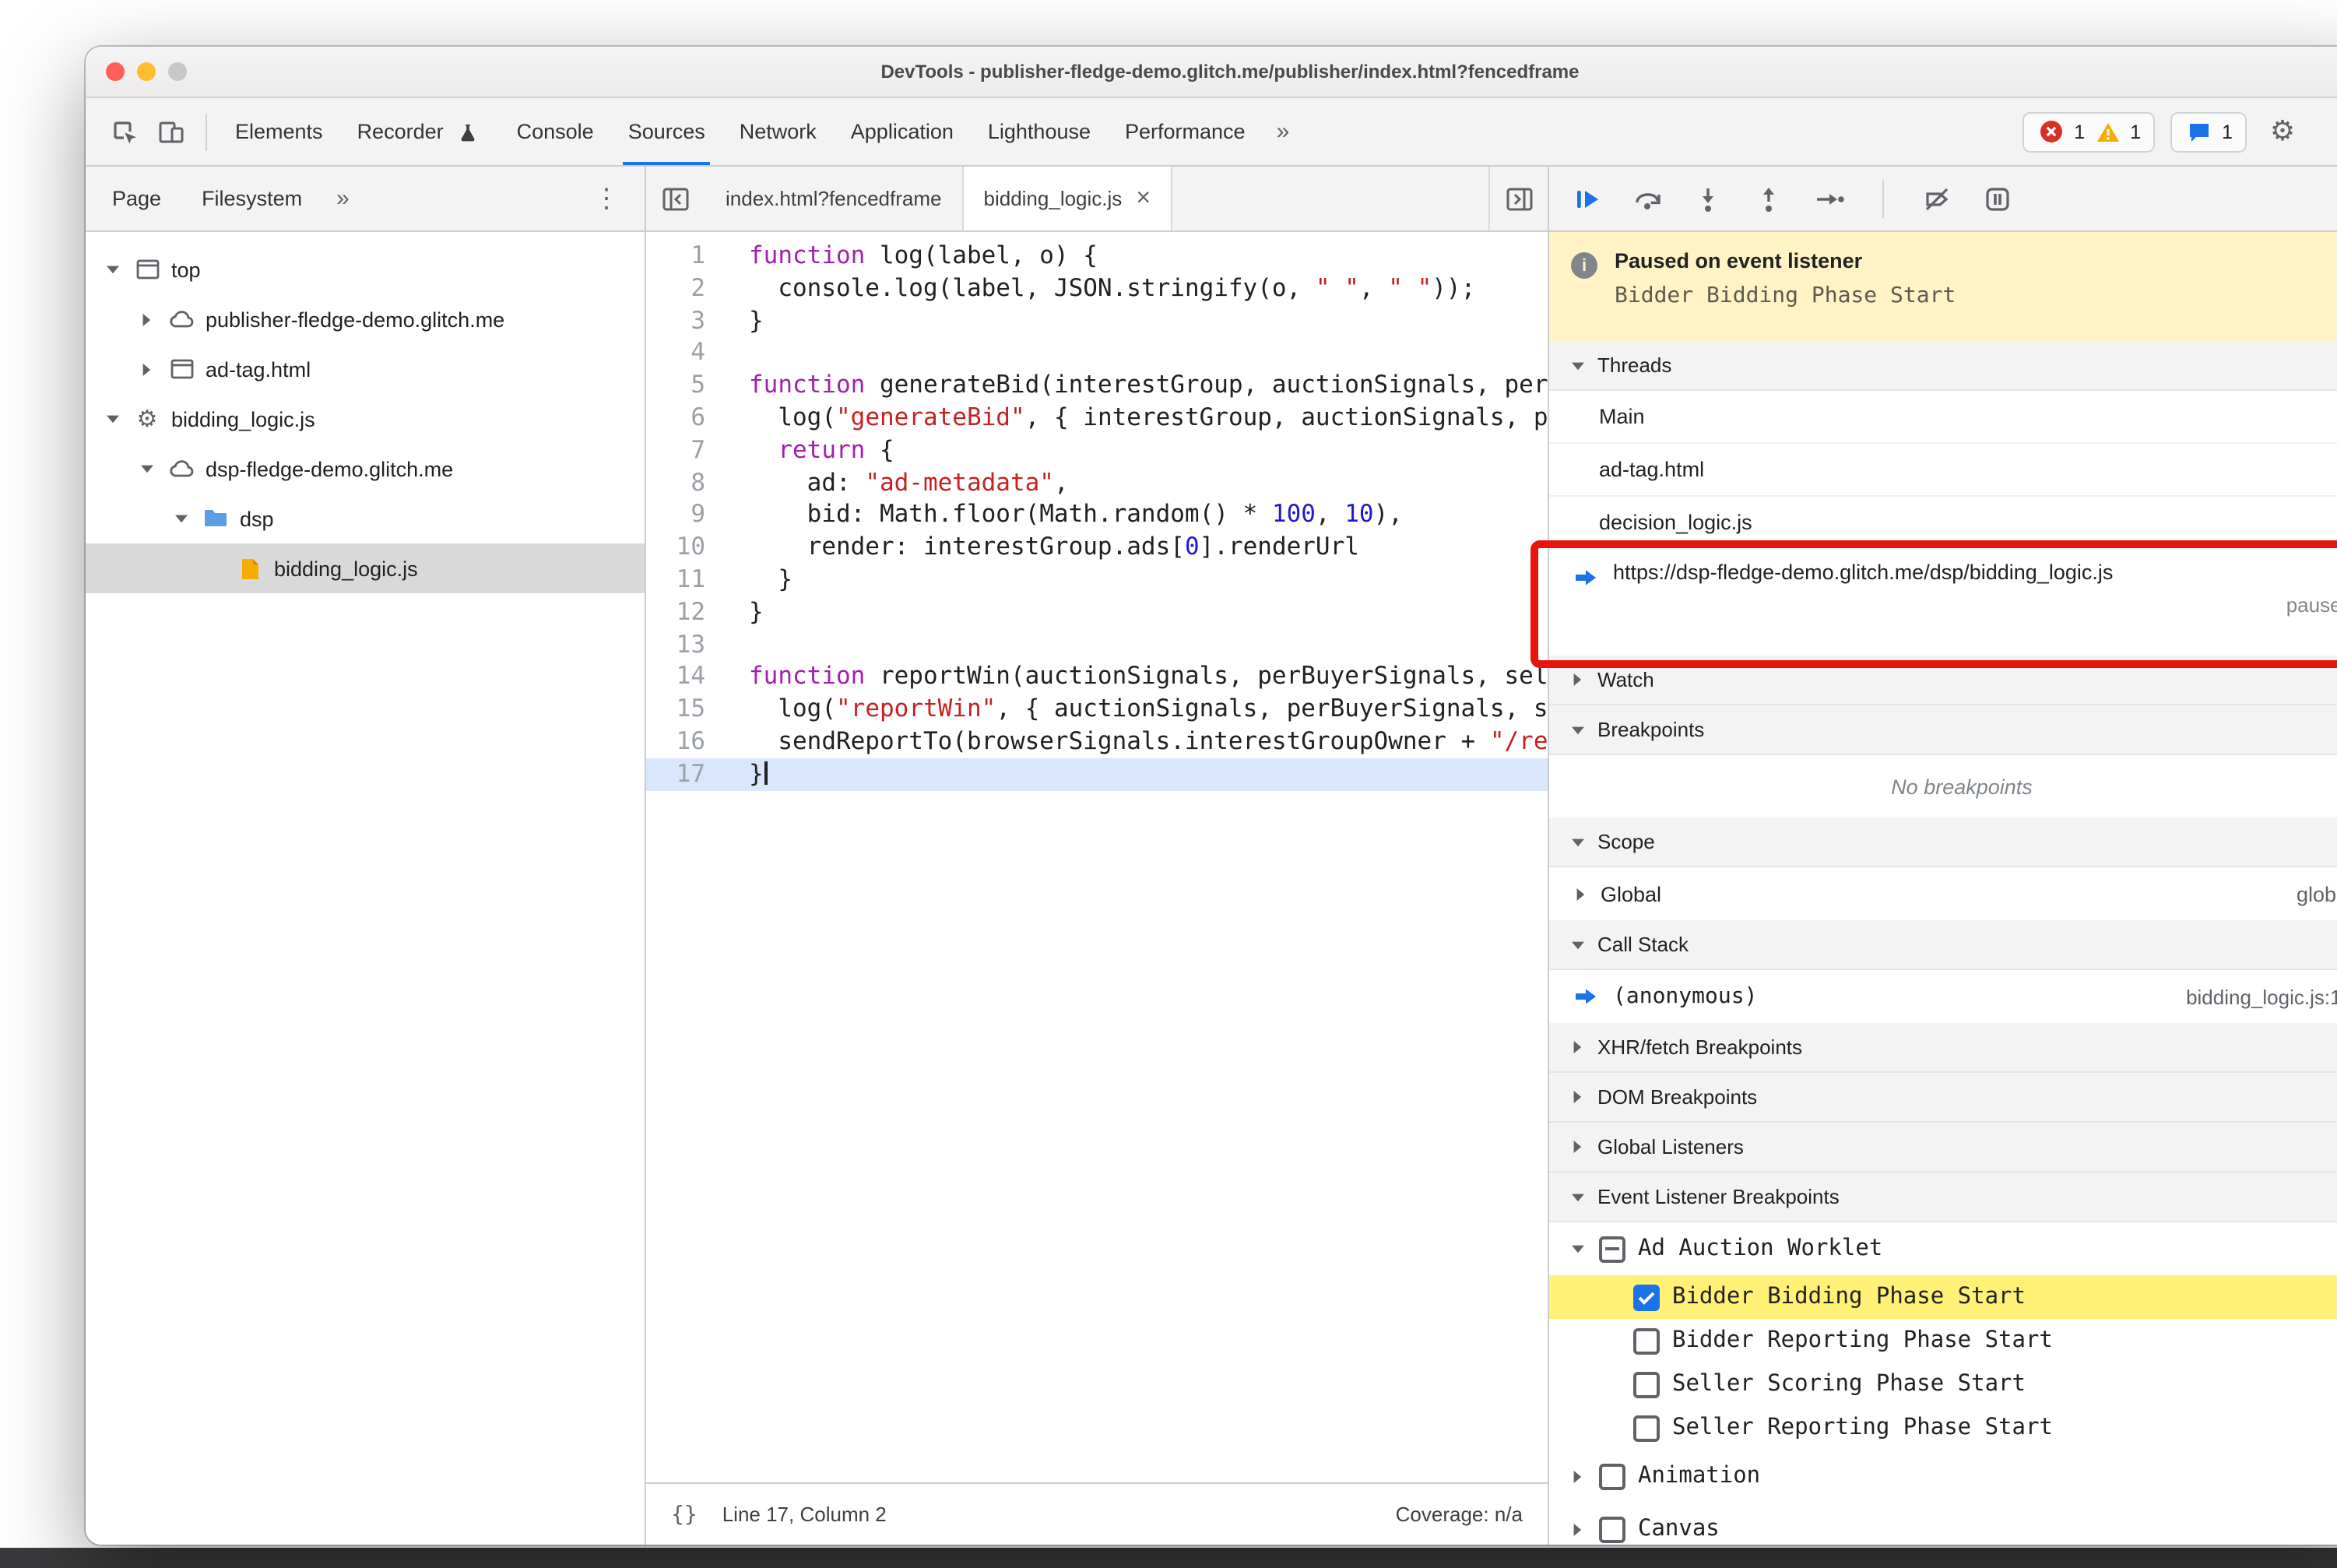  I want to click on device-toolbar-icon, so click(172, 131).